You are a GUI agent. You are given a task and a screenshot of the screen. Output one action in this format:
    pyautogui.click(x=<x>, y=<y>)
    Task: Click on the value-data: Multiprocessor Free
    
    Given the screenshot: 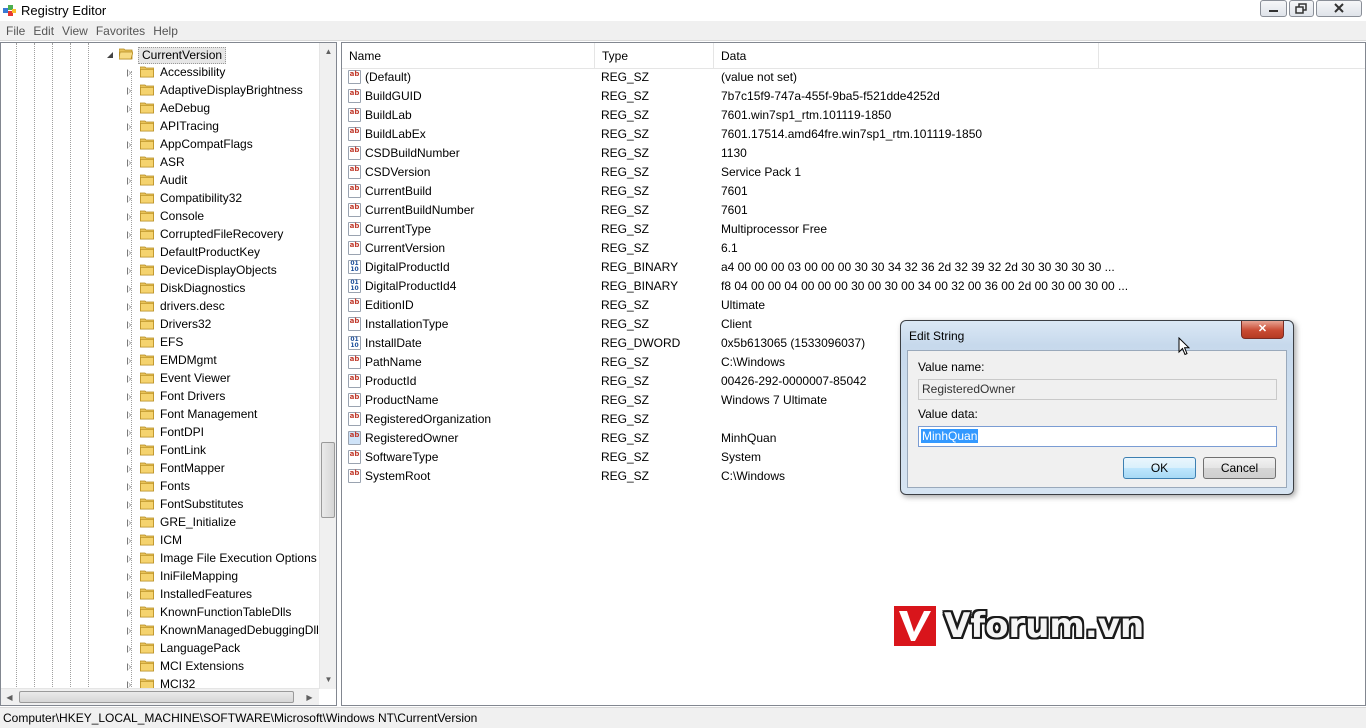 What is the action you would take?
    pyautogui.click(x=774, y=229)
    